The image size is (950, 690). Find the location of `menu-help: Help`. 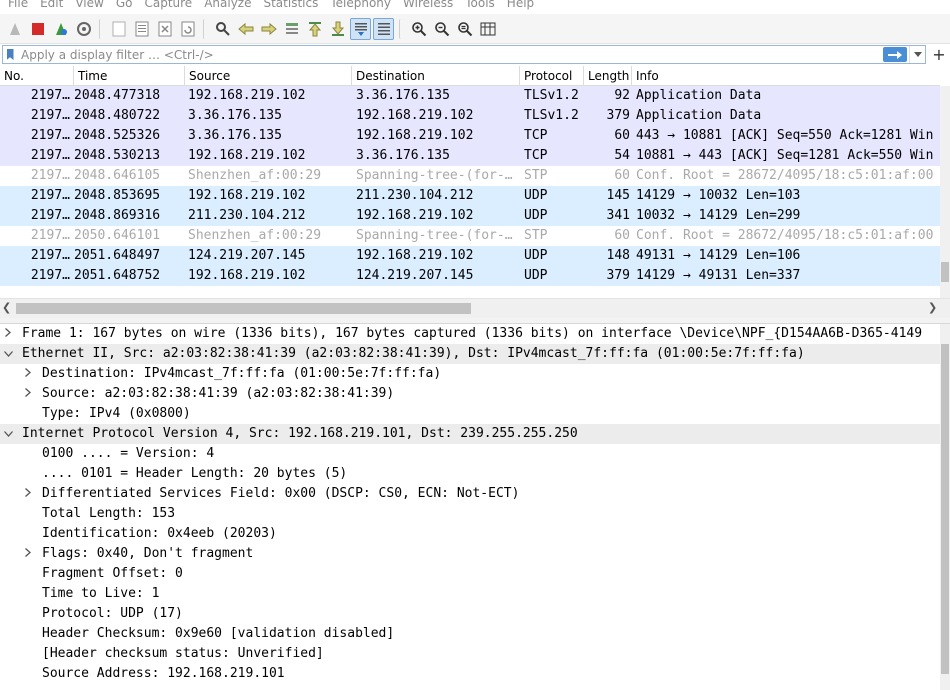

menu-help: Help is located at coordinates (522, 6).